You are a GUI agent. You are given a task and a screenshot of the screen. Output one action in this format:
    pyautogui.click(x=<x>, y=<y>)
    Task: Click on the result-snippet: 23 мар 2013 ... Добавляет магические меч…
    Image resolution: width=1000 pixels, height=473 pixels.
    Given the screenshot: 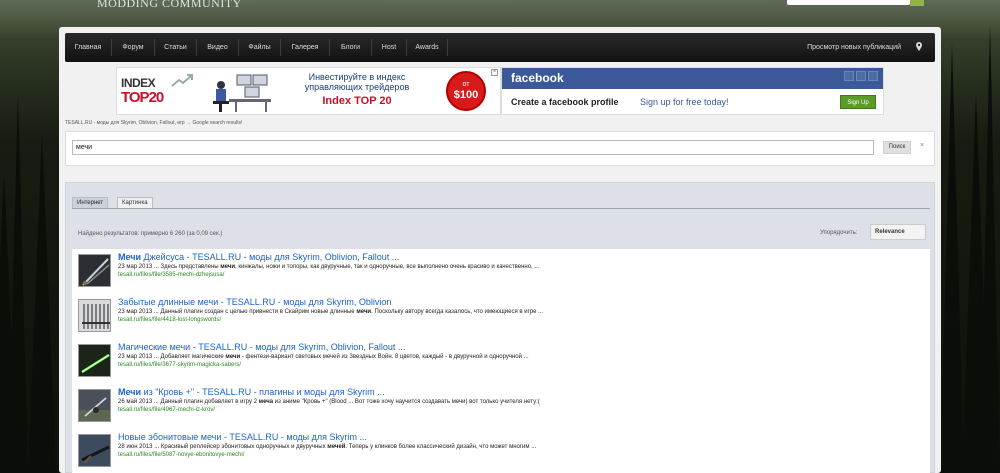 What is the action you would take?
    pyautogui.click(x=323, y=357)
    